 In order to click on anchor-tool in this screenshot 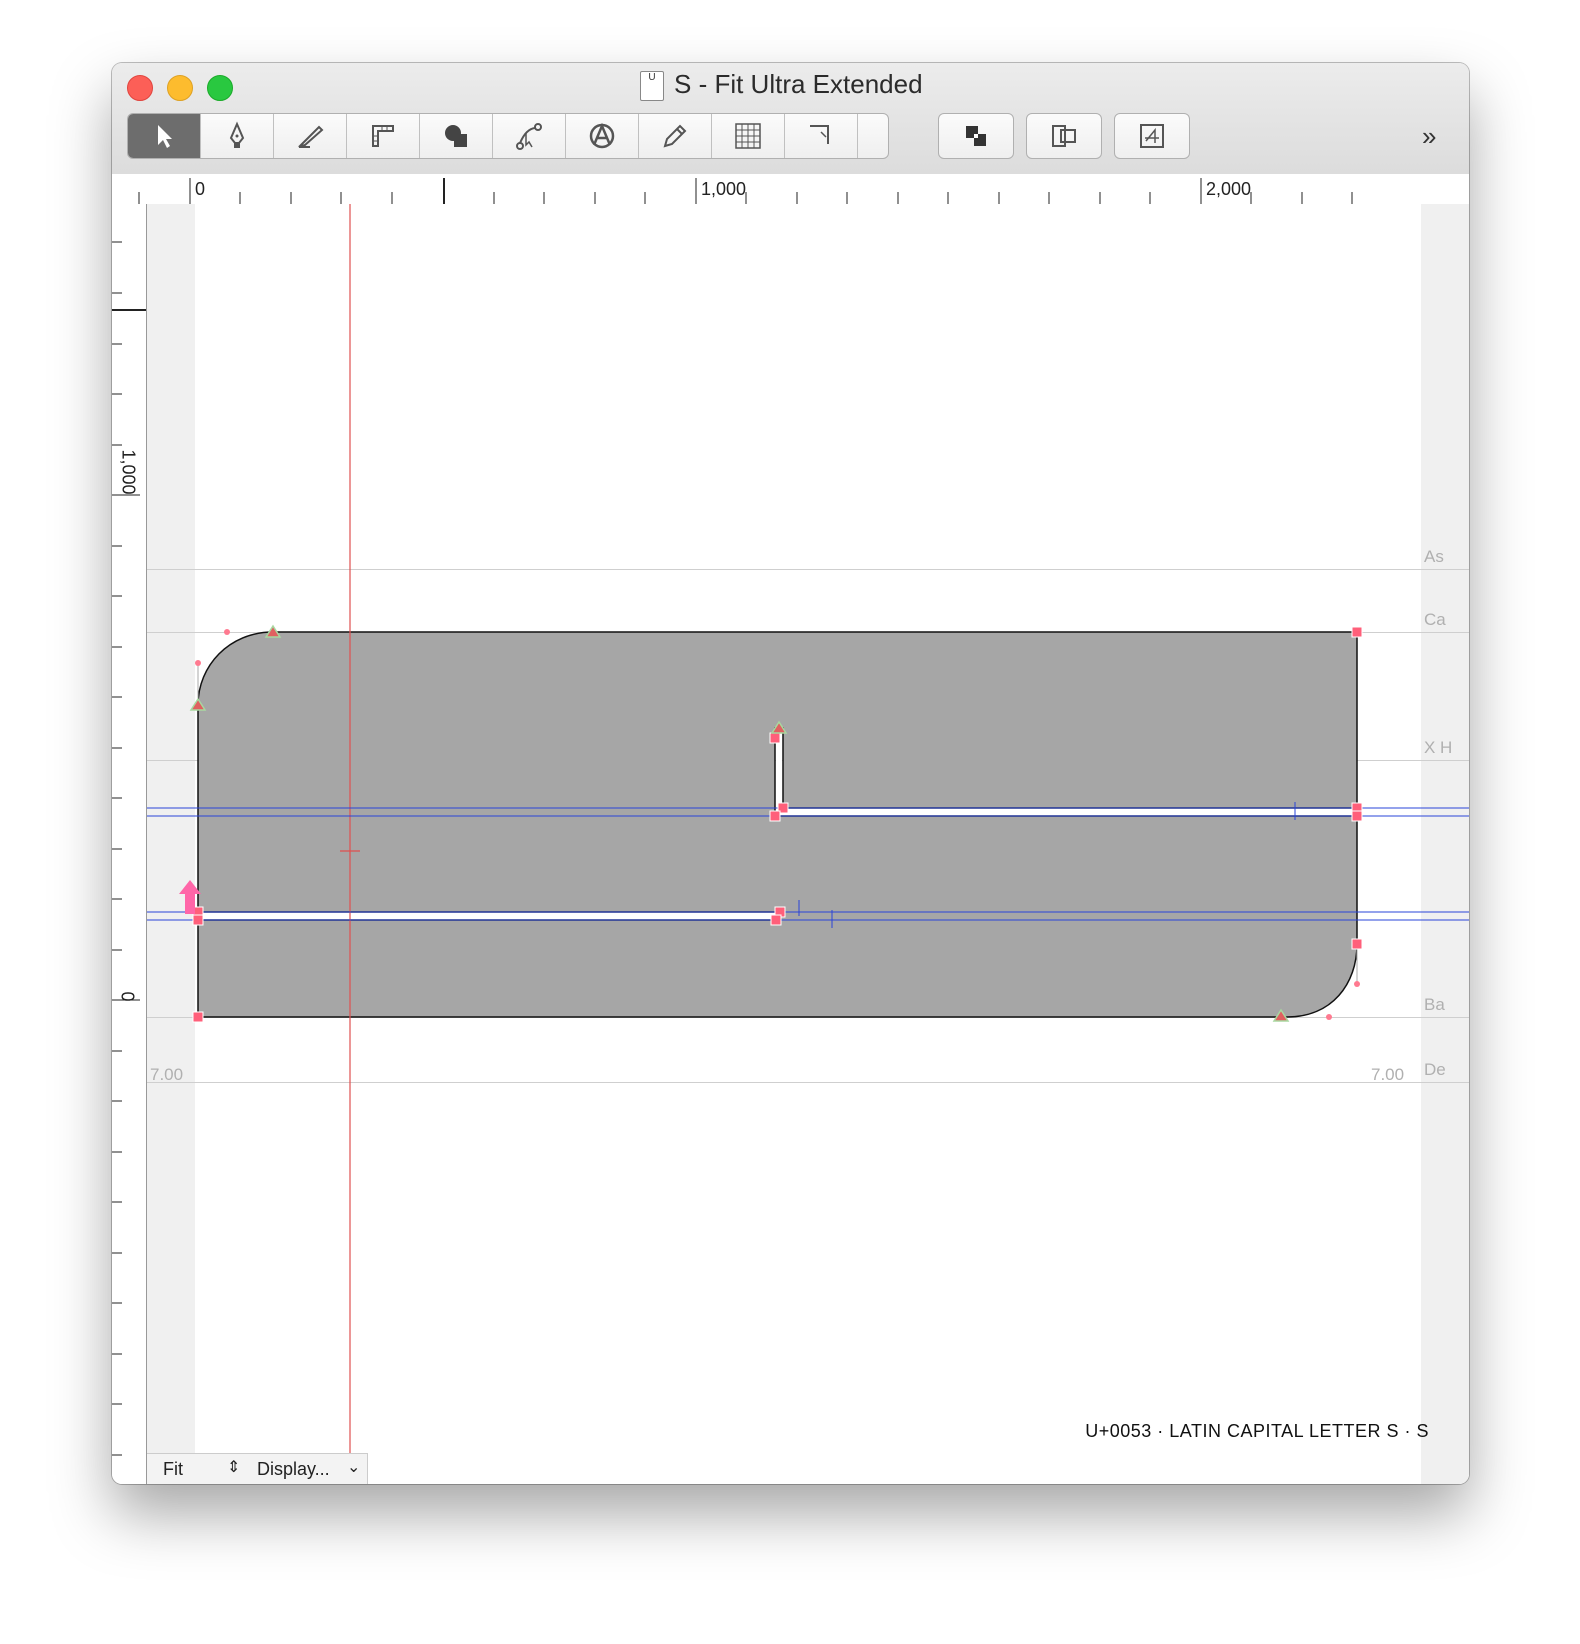, I will do `click(602, 136)`.